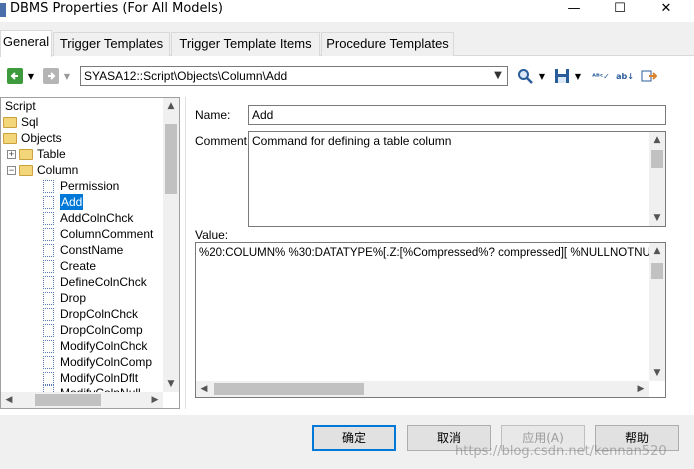  What do you see at coordinates (657, 159) in the screenshot?
I see `comment-scroll-thumb` at bounding box center [657, 159].